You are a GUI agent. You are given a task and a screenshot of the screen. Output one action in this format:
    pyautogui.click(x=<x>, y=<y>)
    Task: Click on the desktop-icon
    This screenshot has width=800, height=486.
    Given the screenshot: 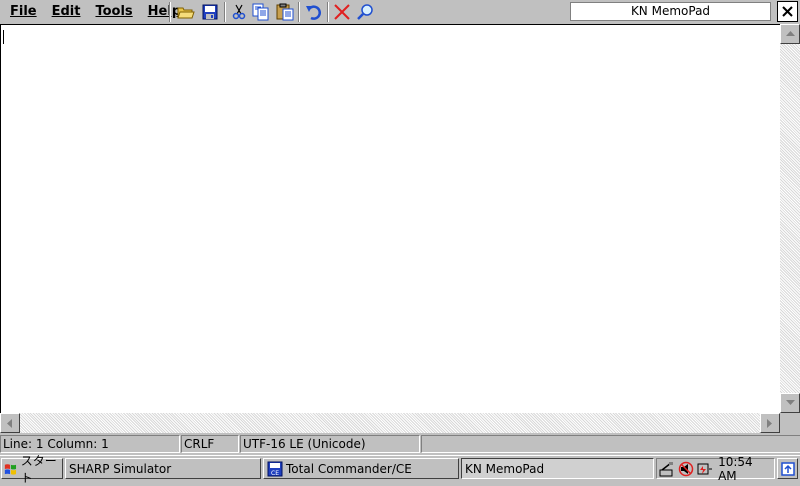 What is the action you would take?
    pyautogui.click(x=787, y=468)
    